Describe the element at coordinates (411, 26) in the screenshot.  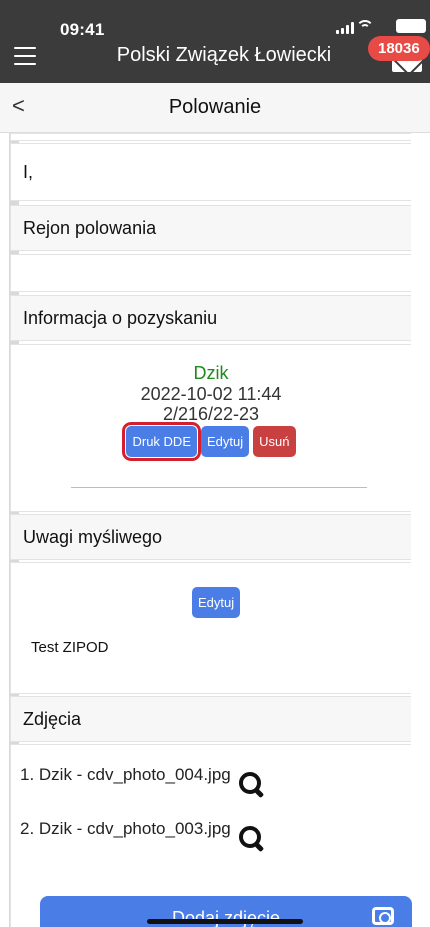
I see `battery-icon` at that location.